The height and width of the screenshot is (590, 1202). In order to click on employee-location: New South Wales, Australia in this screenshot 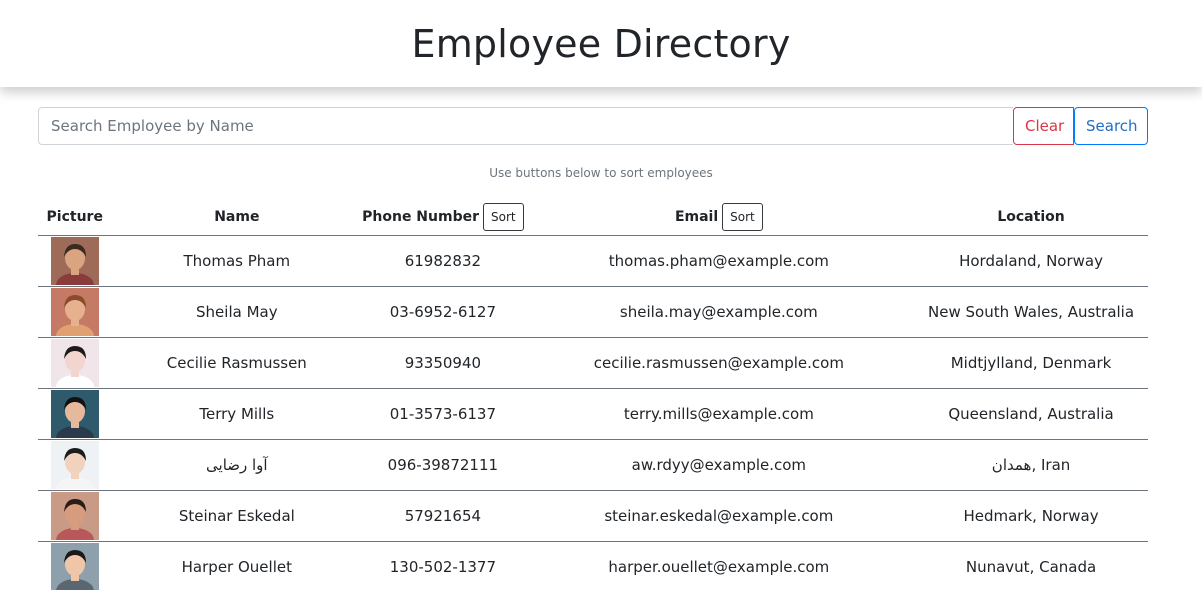, I will do `click(1031, 312)`.